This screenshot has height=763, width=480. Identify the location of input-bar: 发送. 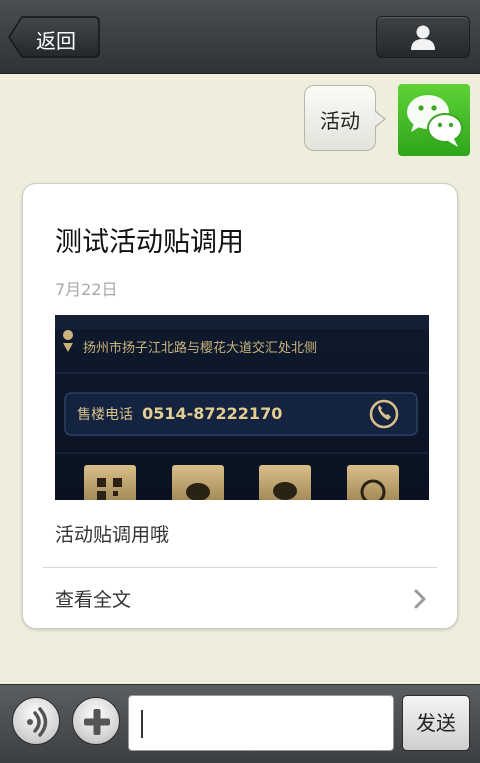
(240, 723).